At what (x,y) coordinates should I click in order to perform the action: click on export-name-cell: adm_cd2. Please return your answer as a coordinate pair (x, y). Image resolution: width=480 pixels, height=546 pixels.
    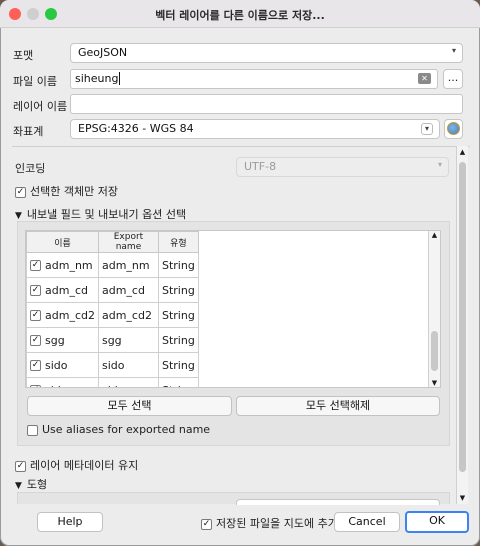
    Looking at the image, I should click on (128, 315).